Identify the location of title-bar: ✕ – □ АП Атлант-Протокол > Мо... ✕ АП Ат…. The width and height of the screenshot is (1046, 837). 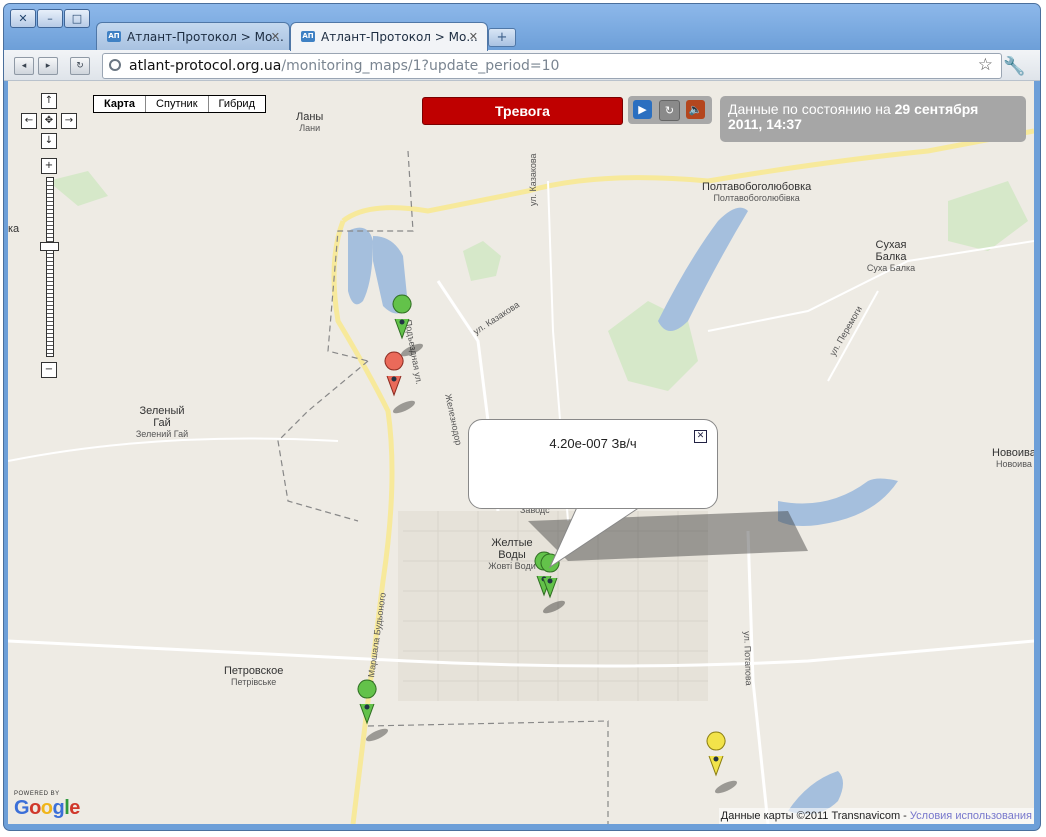
(522, 27).